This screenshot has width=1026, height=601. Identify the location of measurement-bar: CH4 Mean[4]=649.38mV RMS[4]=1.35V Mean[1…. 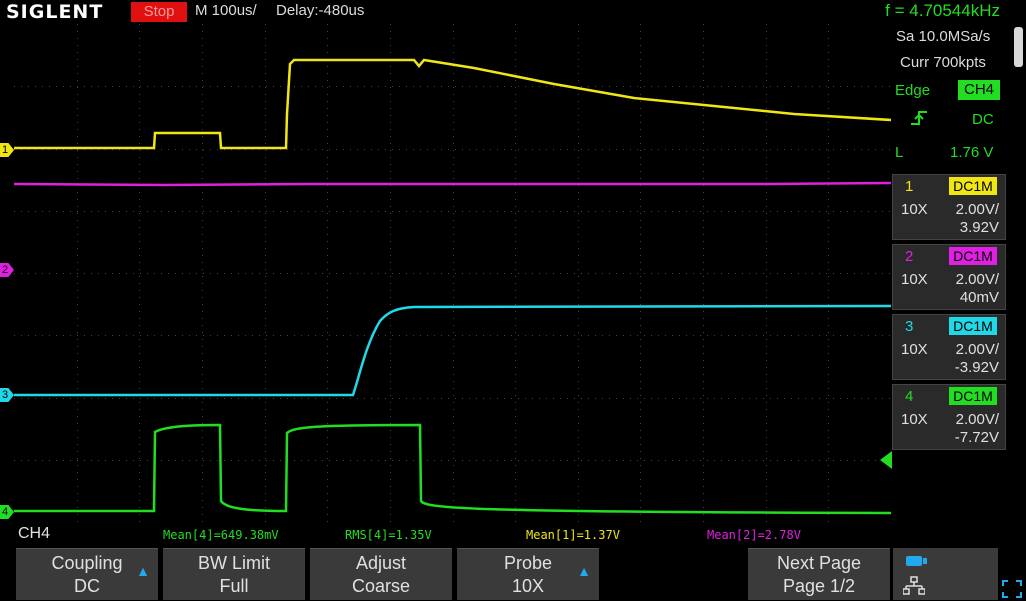
(513, 535).